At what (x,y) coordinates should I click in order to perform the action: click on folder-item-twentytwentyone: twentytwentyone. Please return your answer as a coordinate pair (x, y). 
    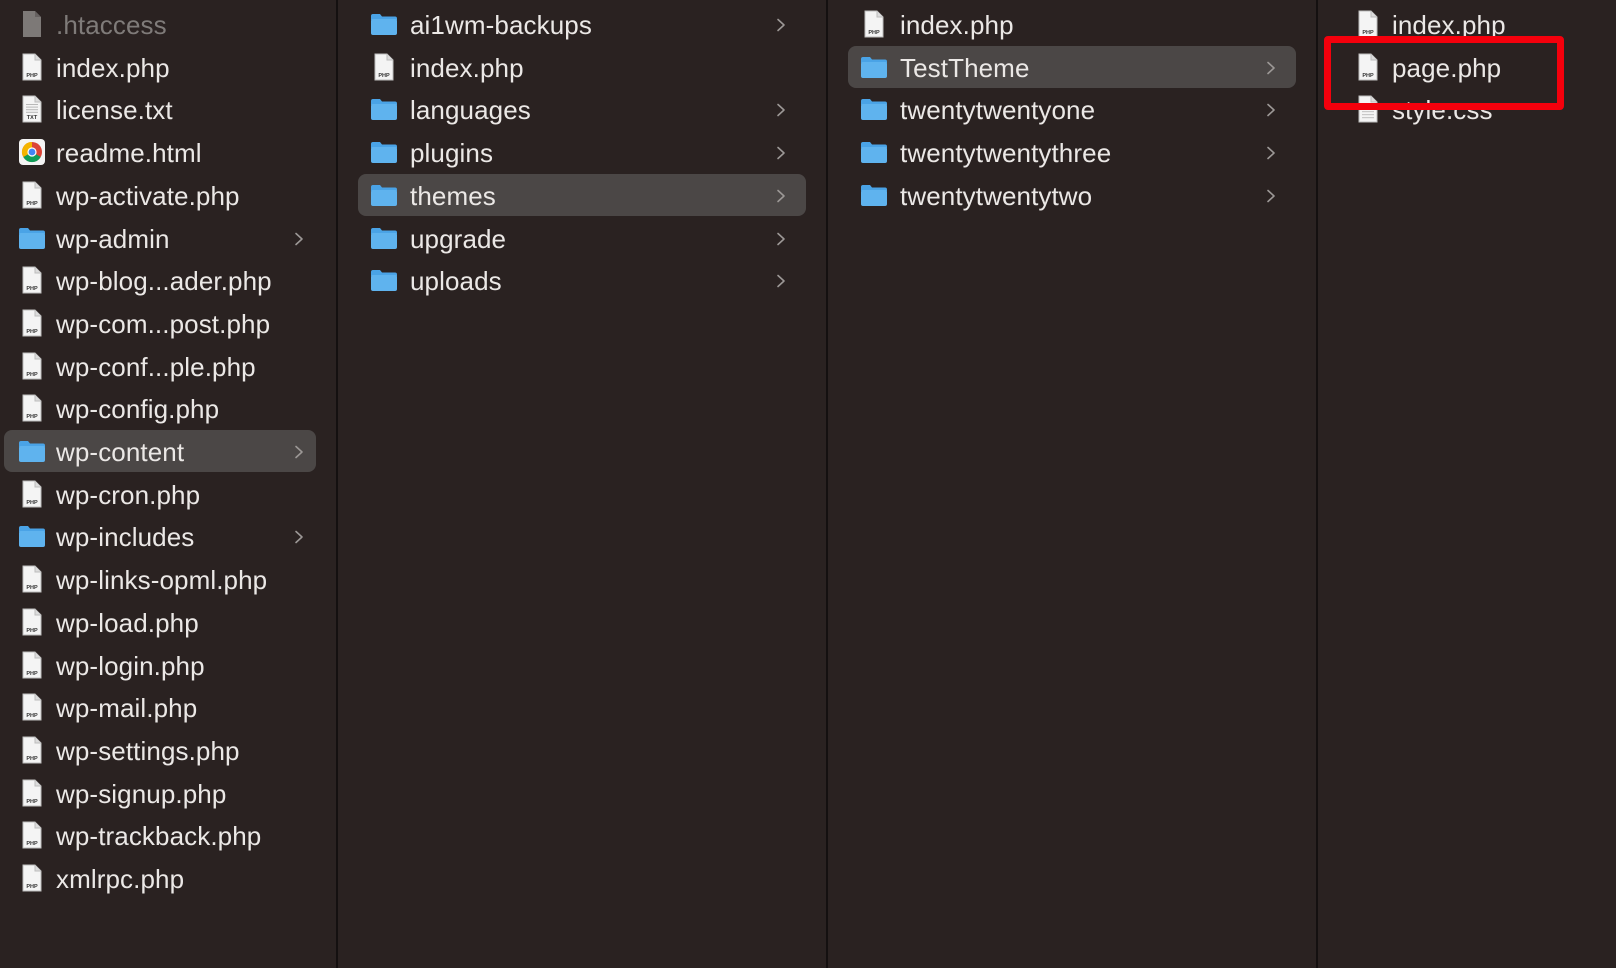
    Looking at the image, I should click on (1072, 109).